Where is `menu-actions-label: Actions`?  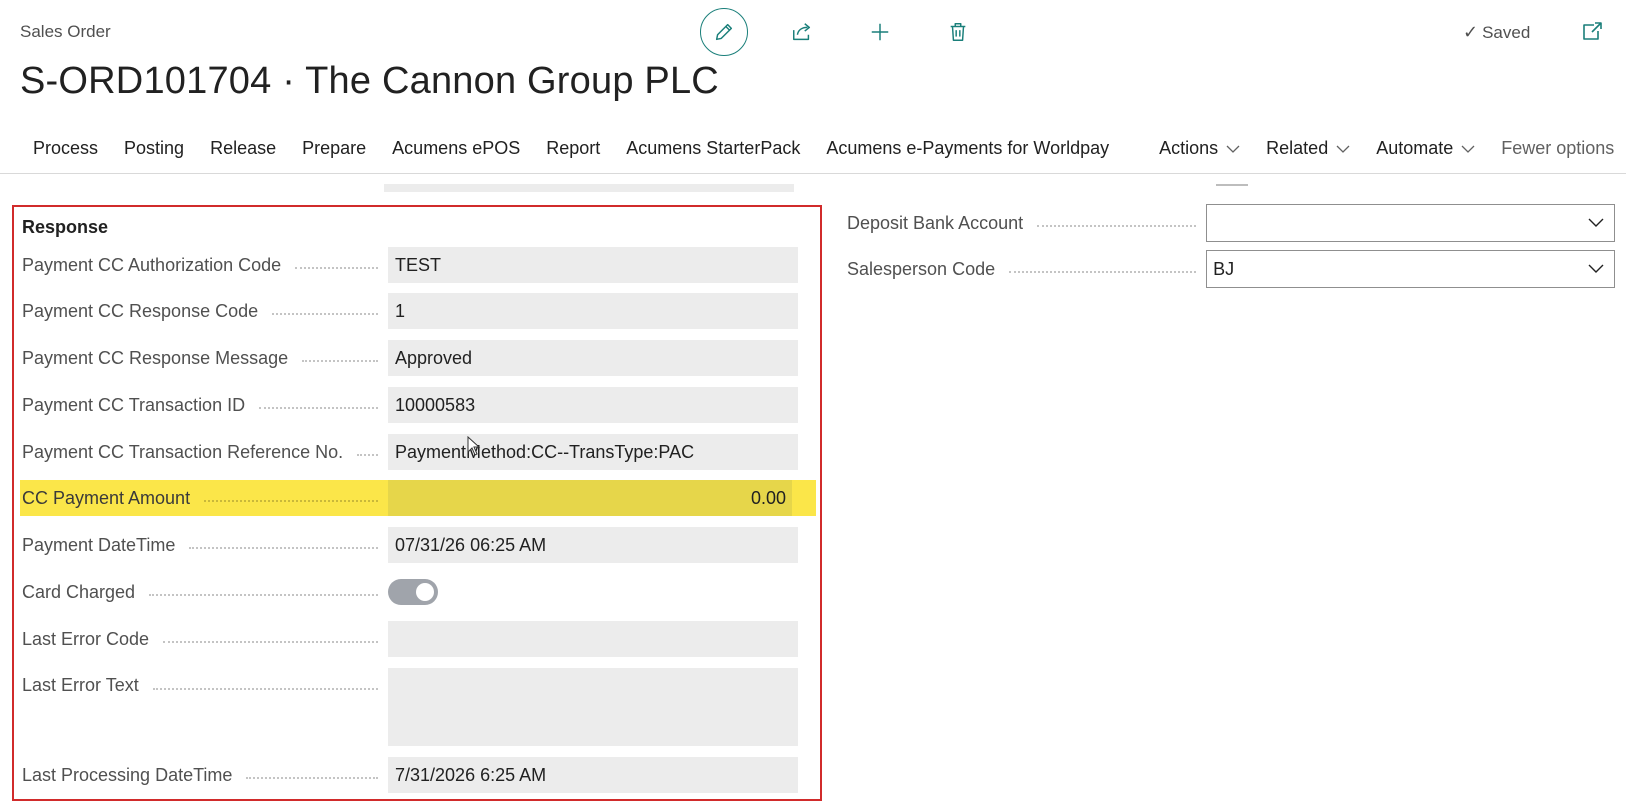 menu-actions-label: Actions is located at coordinates (1189, 148).